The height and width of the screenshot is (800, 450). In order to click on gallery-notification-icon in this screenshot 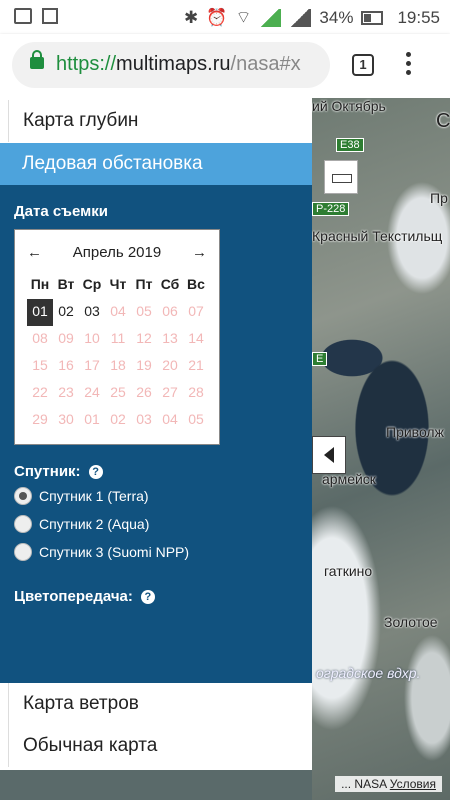, I will do `click(23, 16)`.